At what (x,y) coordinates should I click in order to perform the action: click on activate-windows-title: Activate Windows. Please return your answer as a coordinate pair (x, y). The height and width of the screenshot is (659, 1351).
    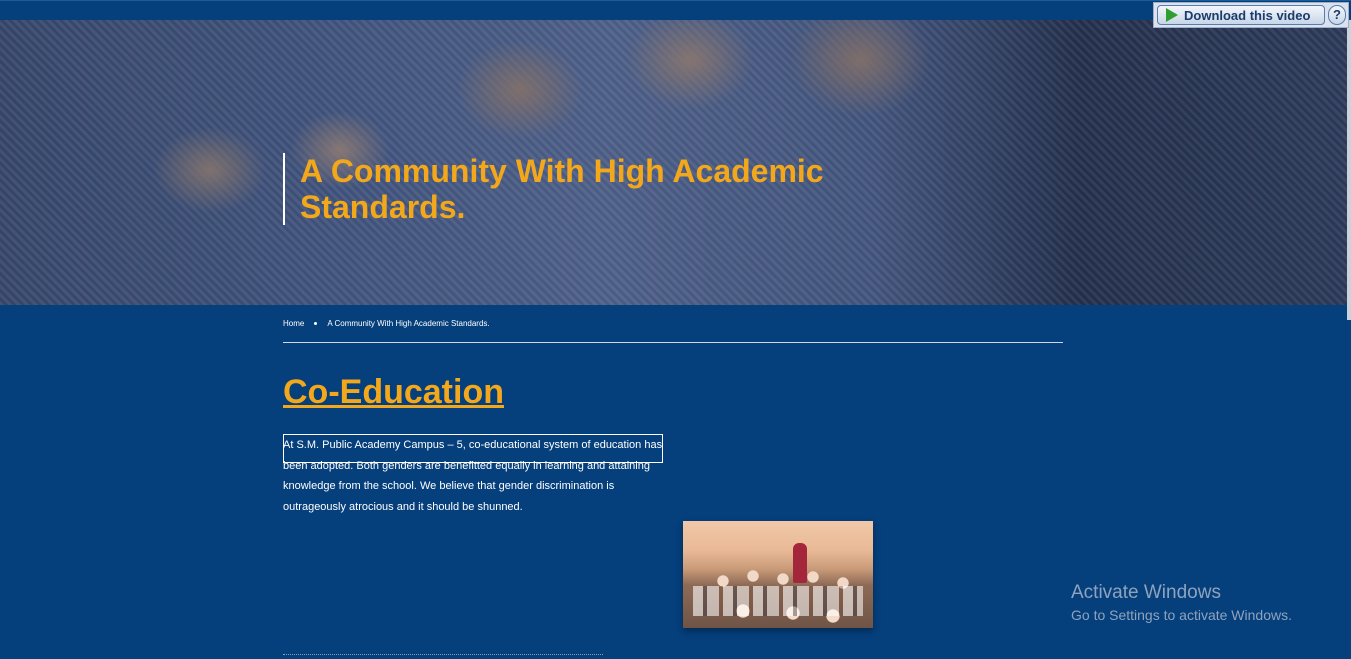
    Looking at the image, I should click on (1146, 592).